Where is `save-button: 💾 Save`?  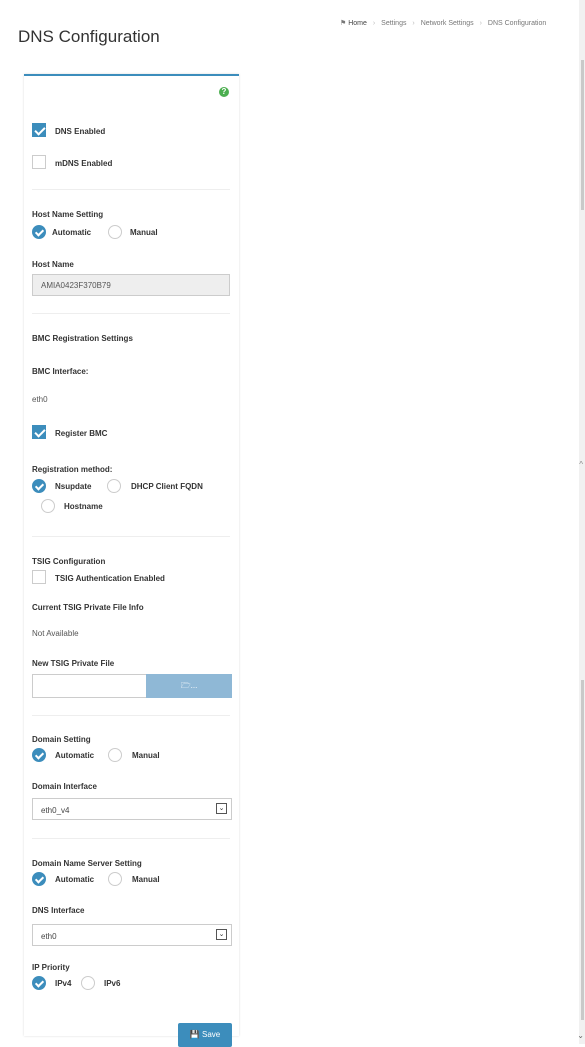
save-button: 💾 Save is located at coordinates (205, 1035).